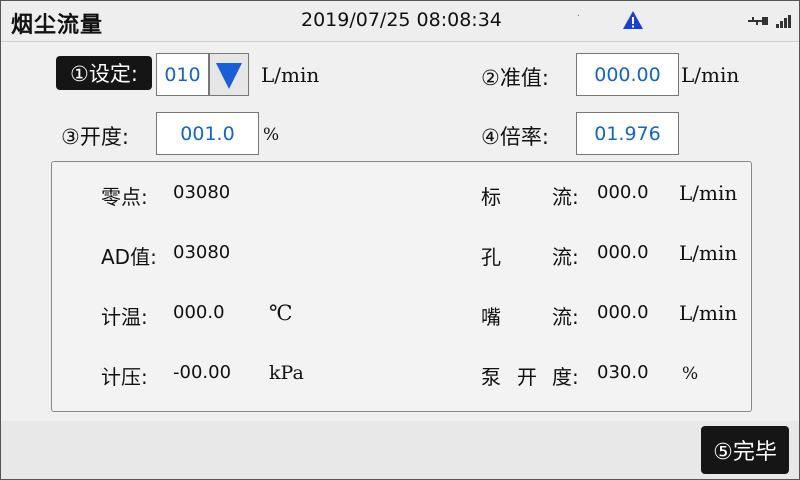  Describe the element at coordinates (627, 133) in the screenshot. I see `ratio-value-field: 01.976` at that location.